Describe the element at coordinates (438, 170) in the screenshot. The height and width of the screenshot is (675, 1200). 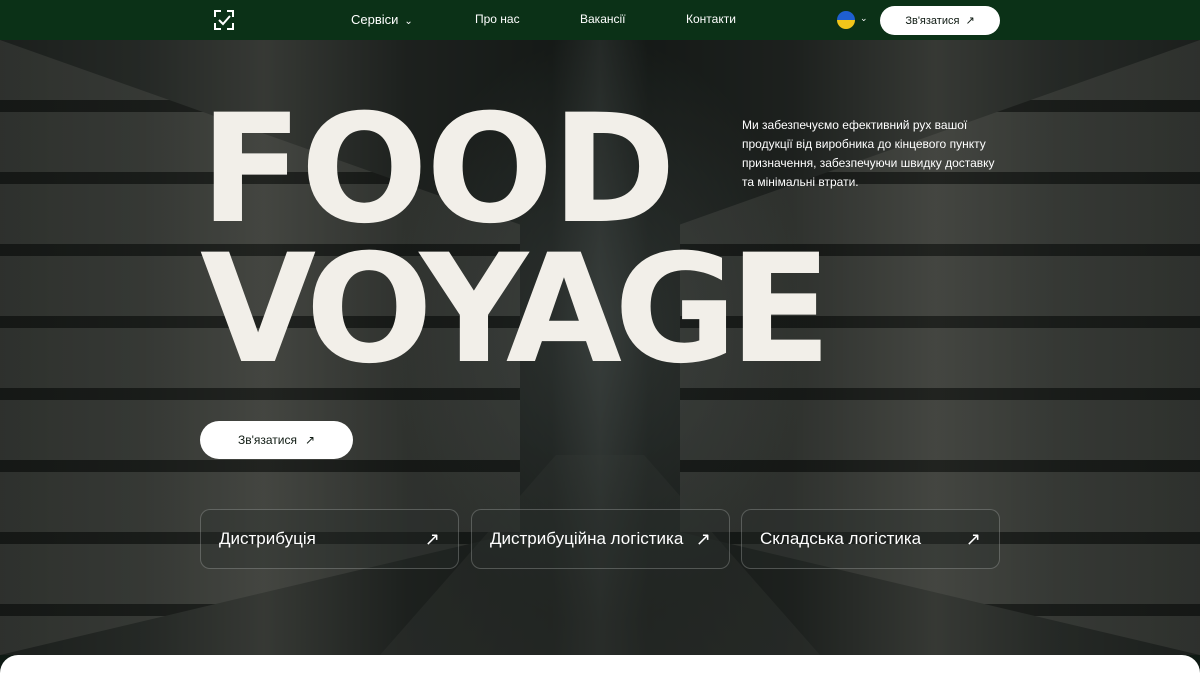
I see `hero-title-line1: FOOD` at that location.